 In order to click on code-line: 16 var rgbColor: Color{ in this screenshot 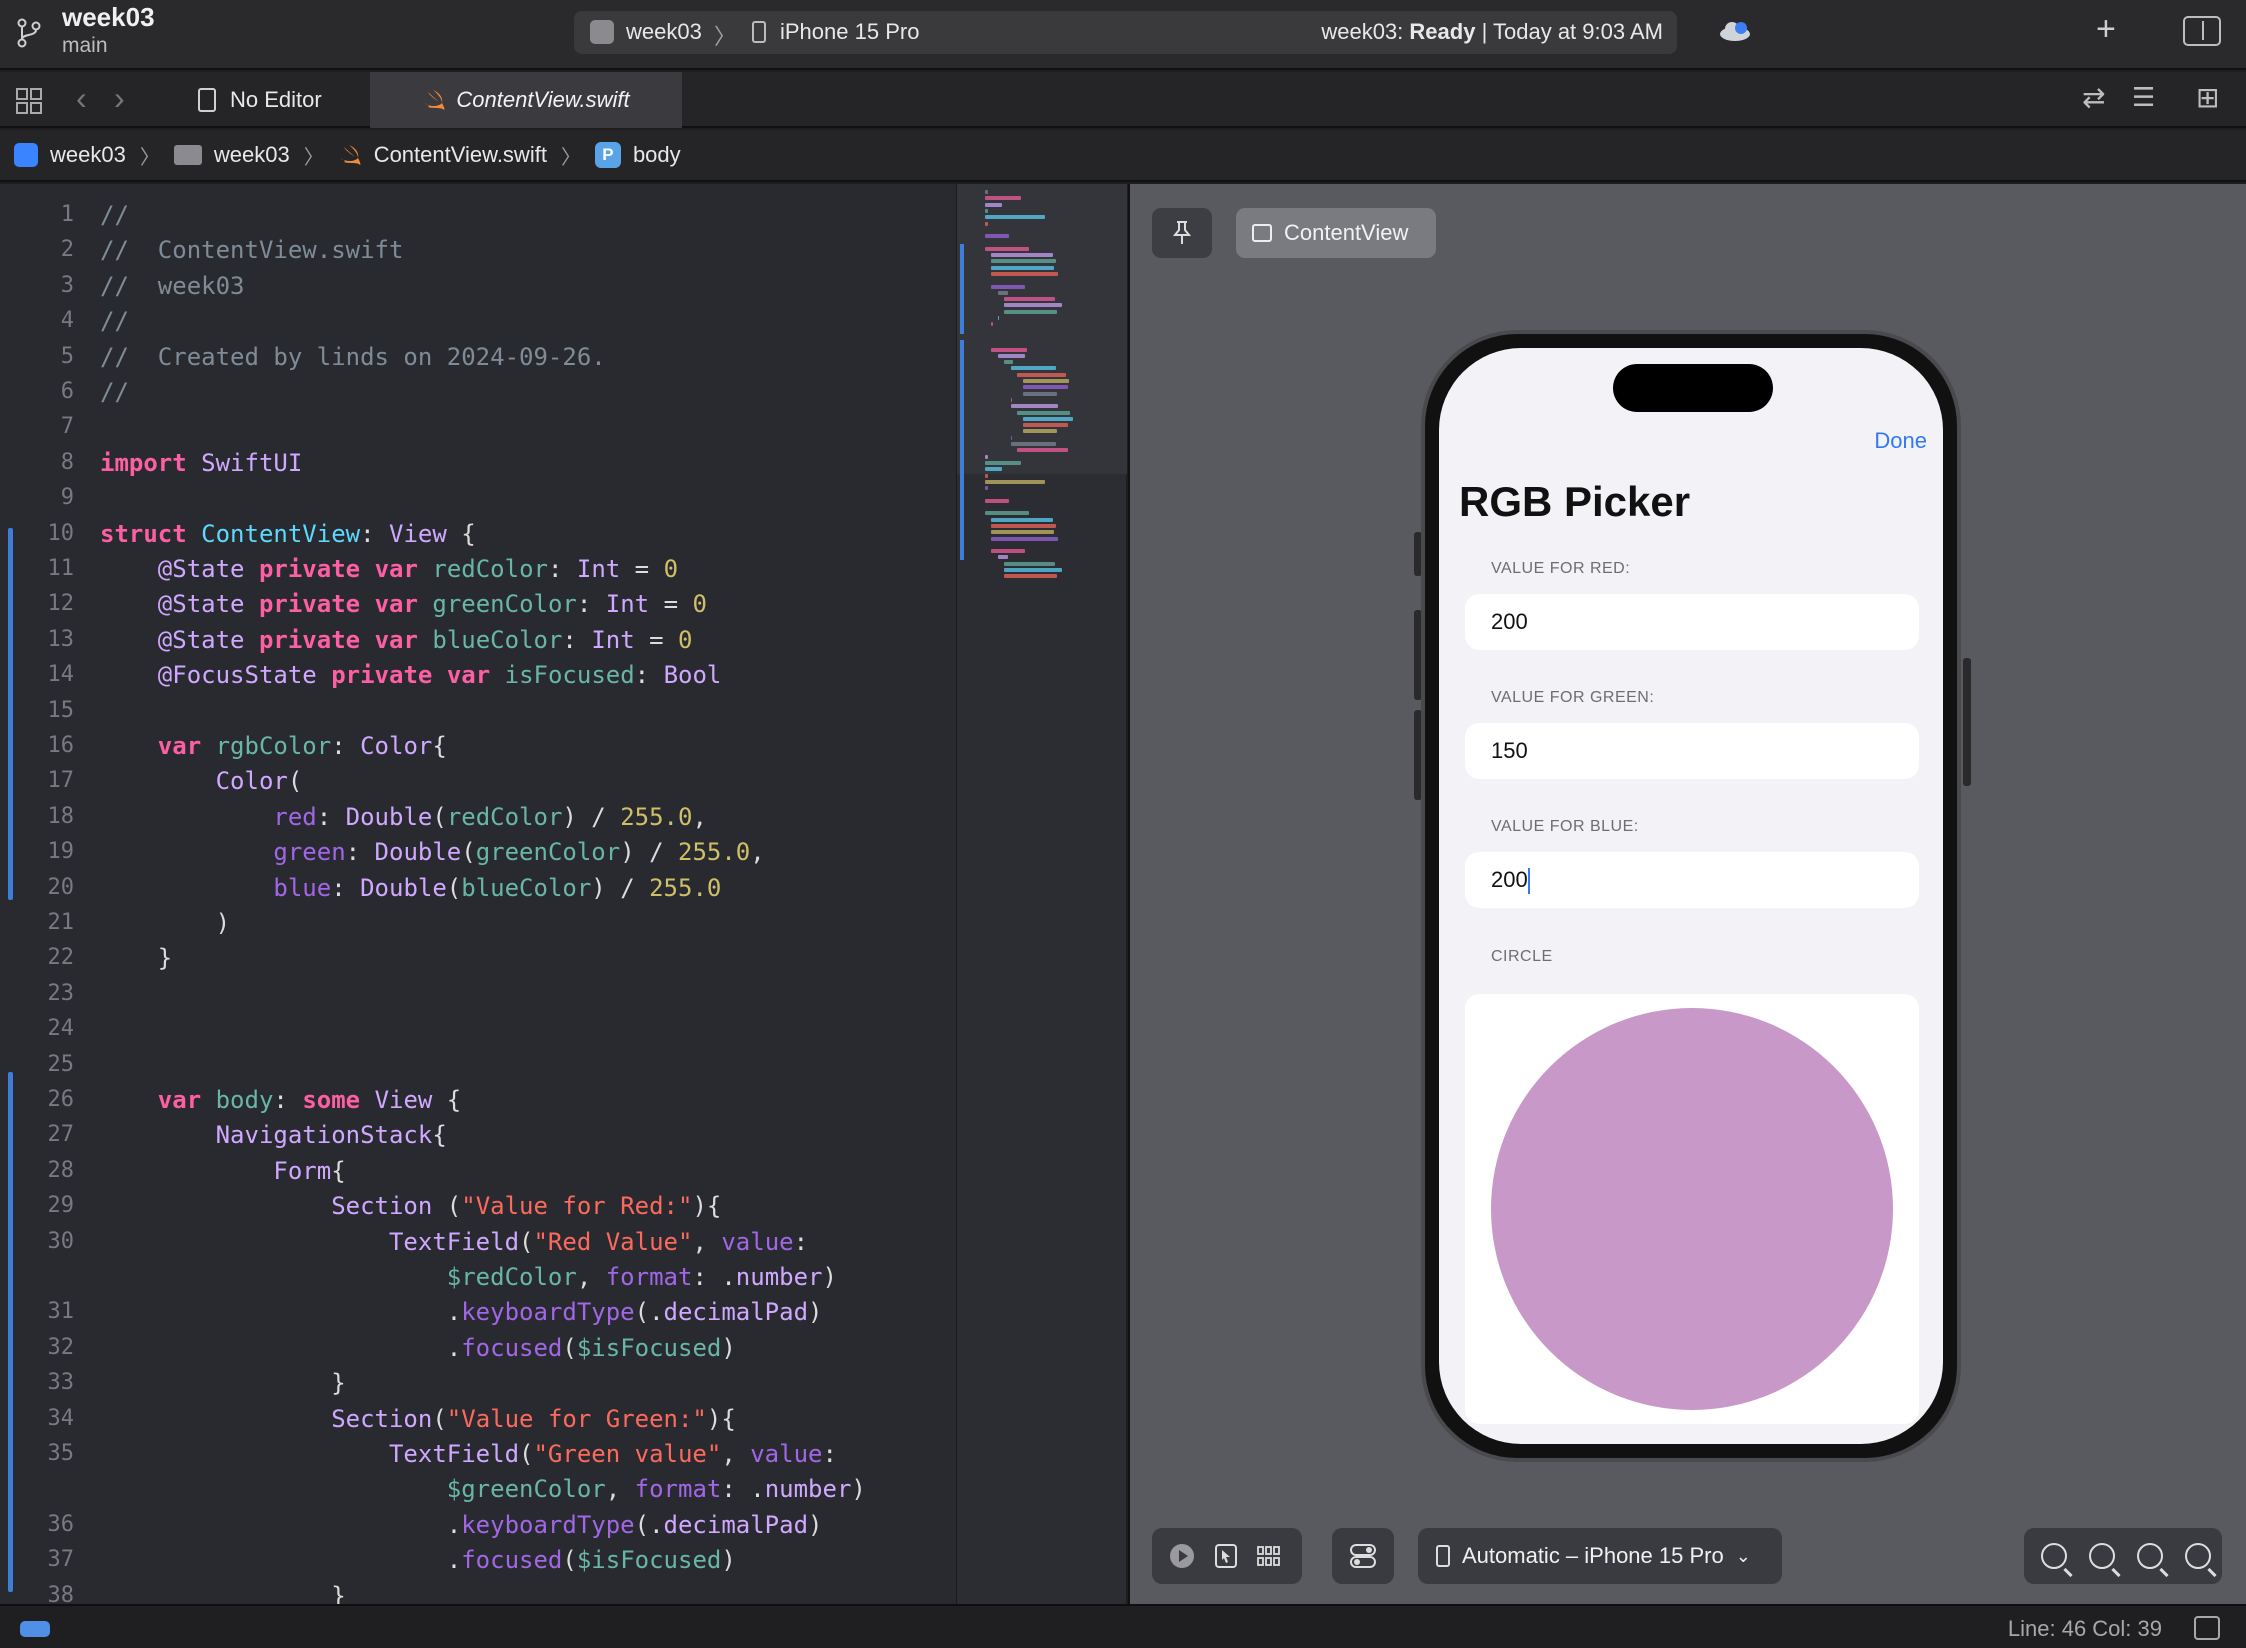, I will do `click(478, 746)`.